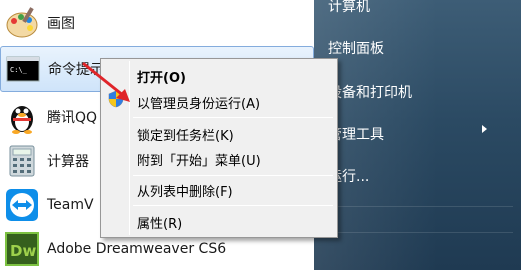 Image resolution: width=521 pixels, height=270 pixels. What do you see at coordinates (61, 24) in the screenshot?
I see `program-label: 画图` at bounding box center [61, 24].